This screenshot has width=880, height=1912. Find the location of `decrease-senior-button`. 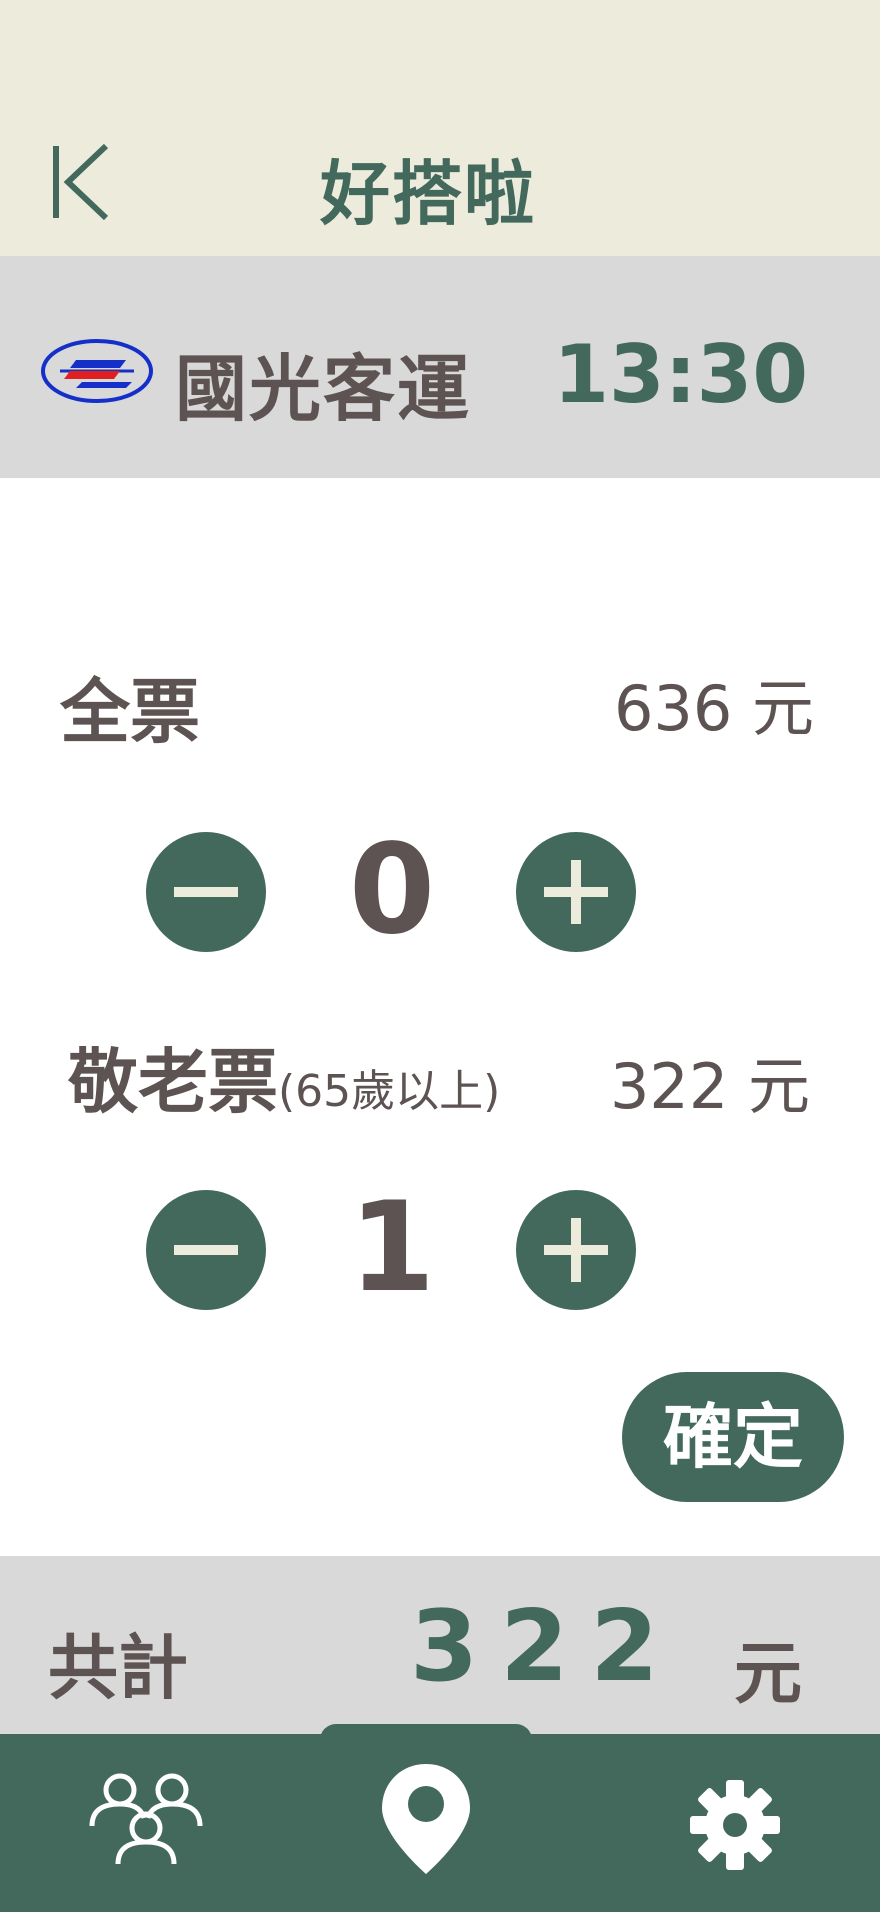

decrease-senior-button is located at coordinates (206, 1250).